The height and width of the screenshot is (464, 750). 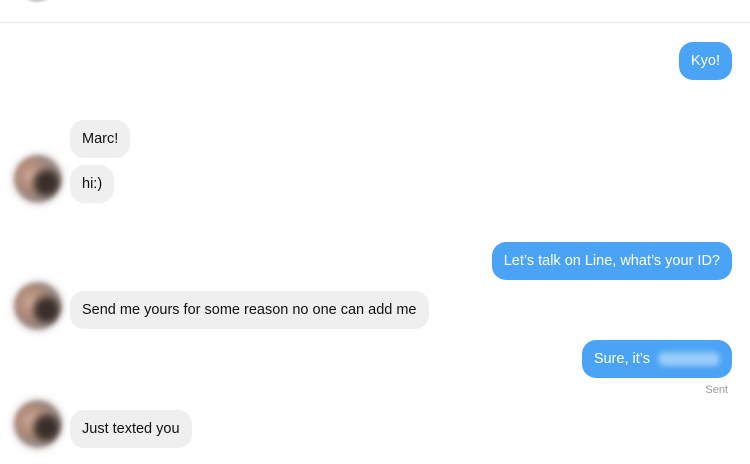 I want to click on message-bubble-incoming: Marc!, so click(x=100, y=139).